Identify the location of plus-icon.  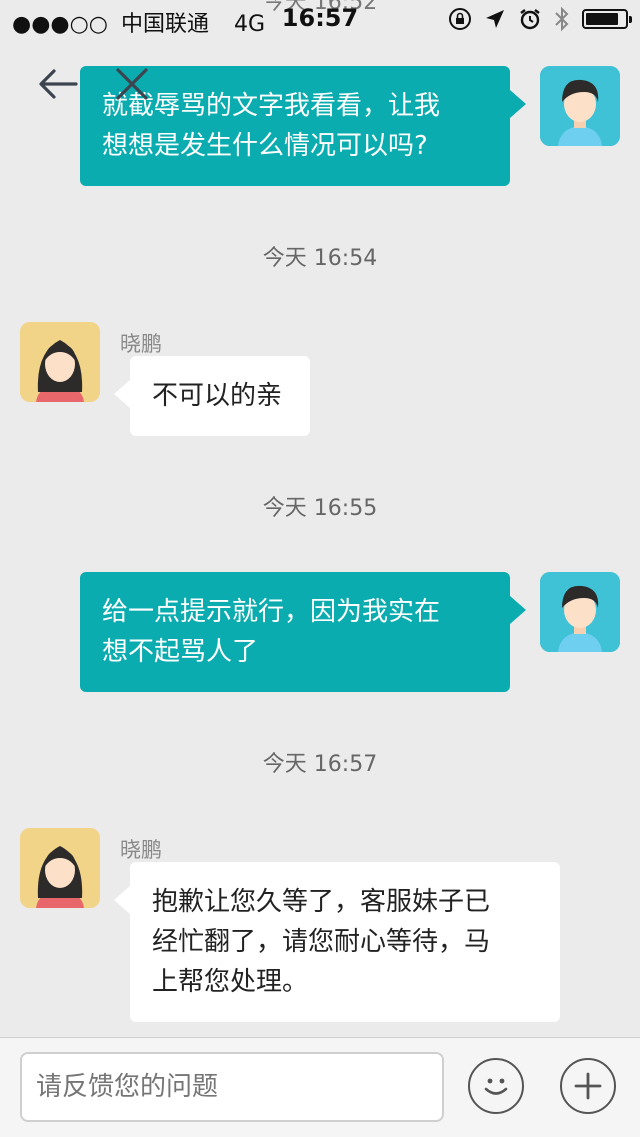
(588, 1086).